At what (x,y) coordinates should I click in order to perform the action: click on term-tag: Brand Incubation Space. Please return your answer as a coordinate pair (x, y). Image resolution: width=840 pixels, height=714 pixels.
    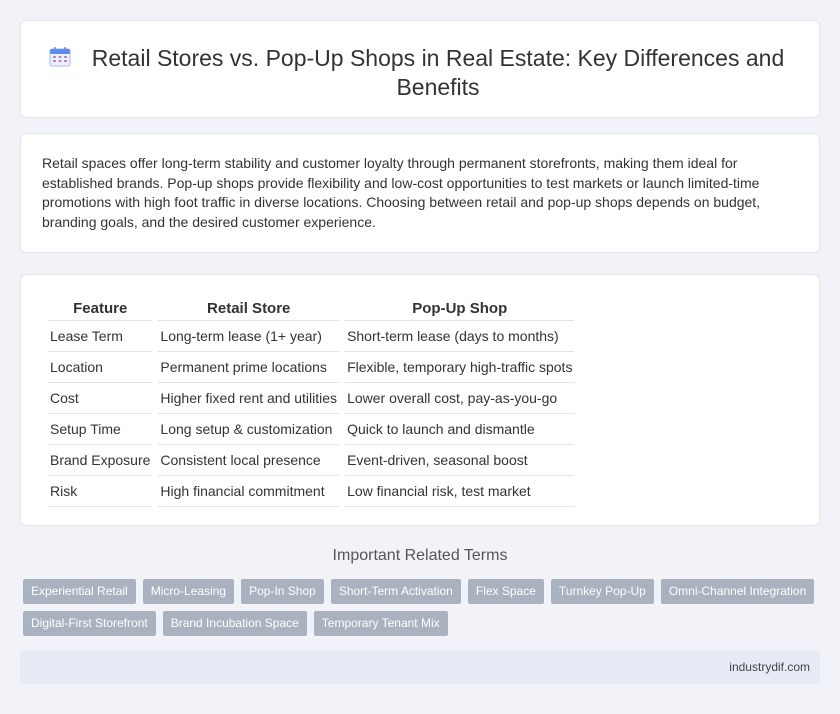
    Looking at the image, I should click on (234, 623).